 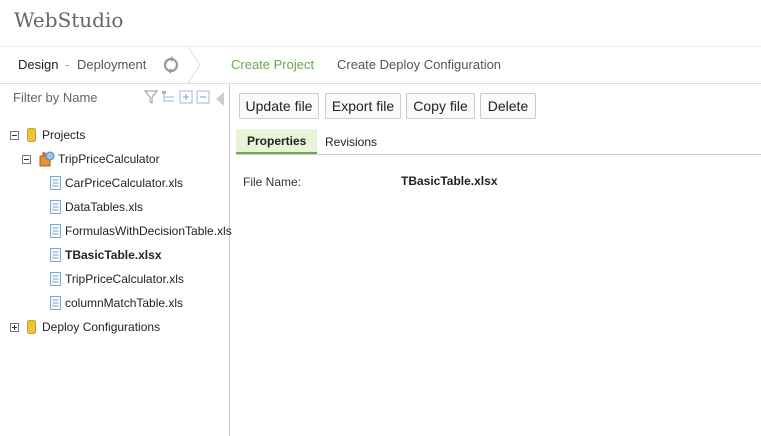 What do you see at coordinates (151, 97) in the screenshot?
I see `filter-icon` at bounding box center [151, 97].